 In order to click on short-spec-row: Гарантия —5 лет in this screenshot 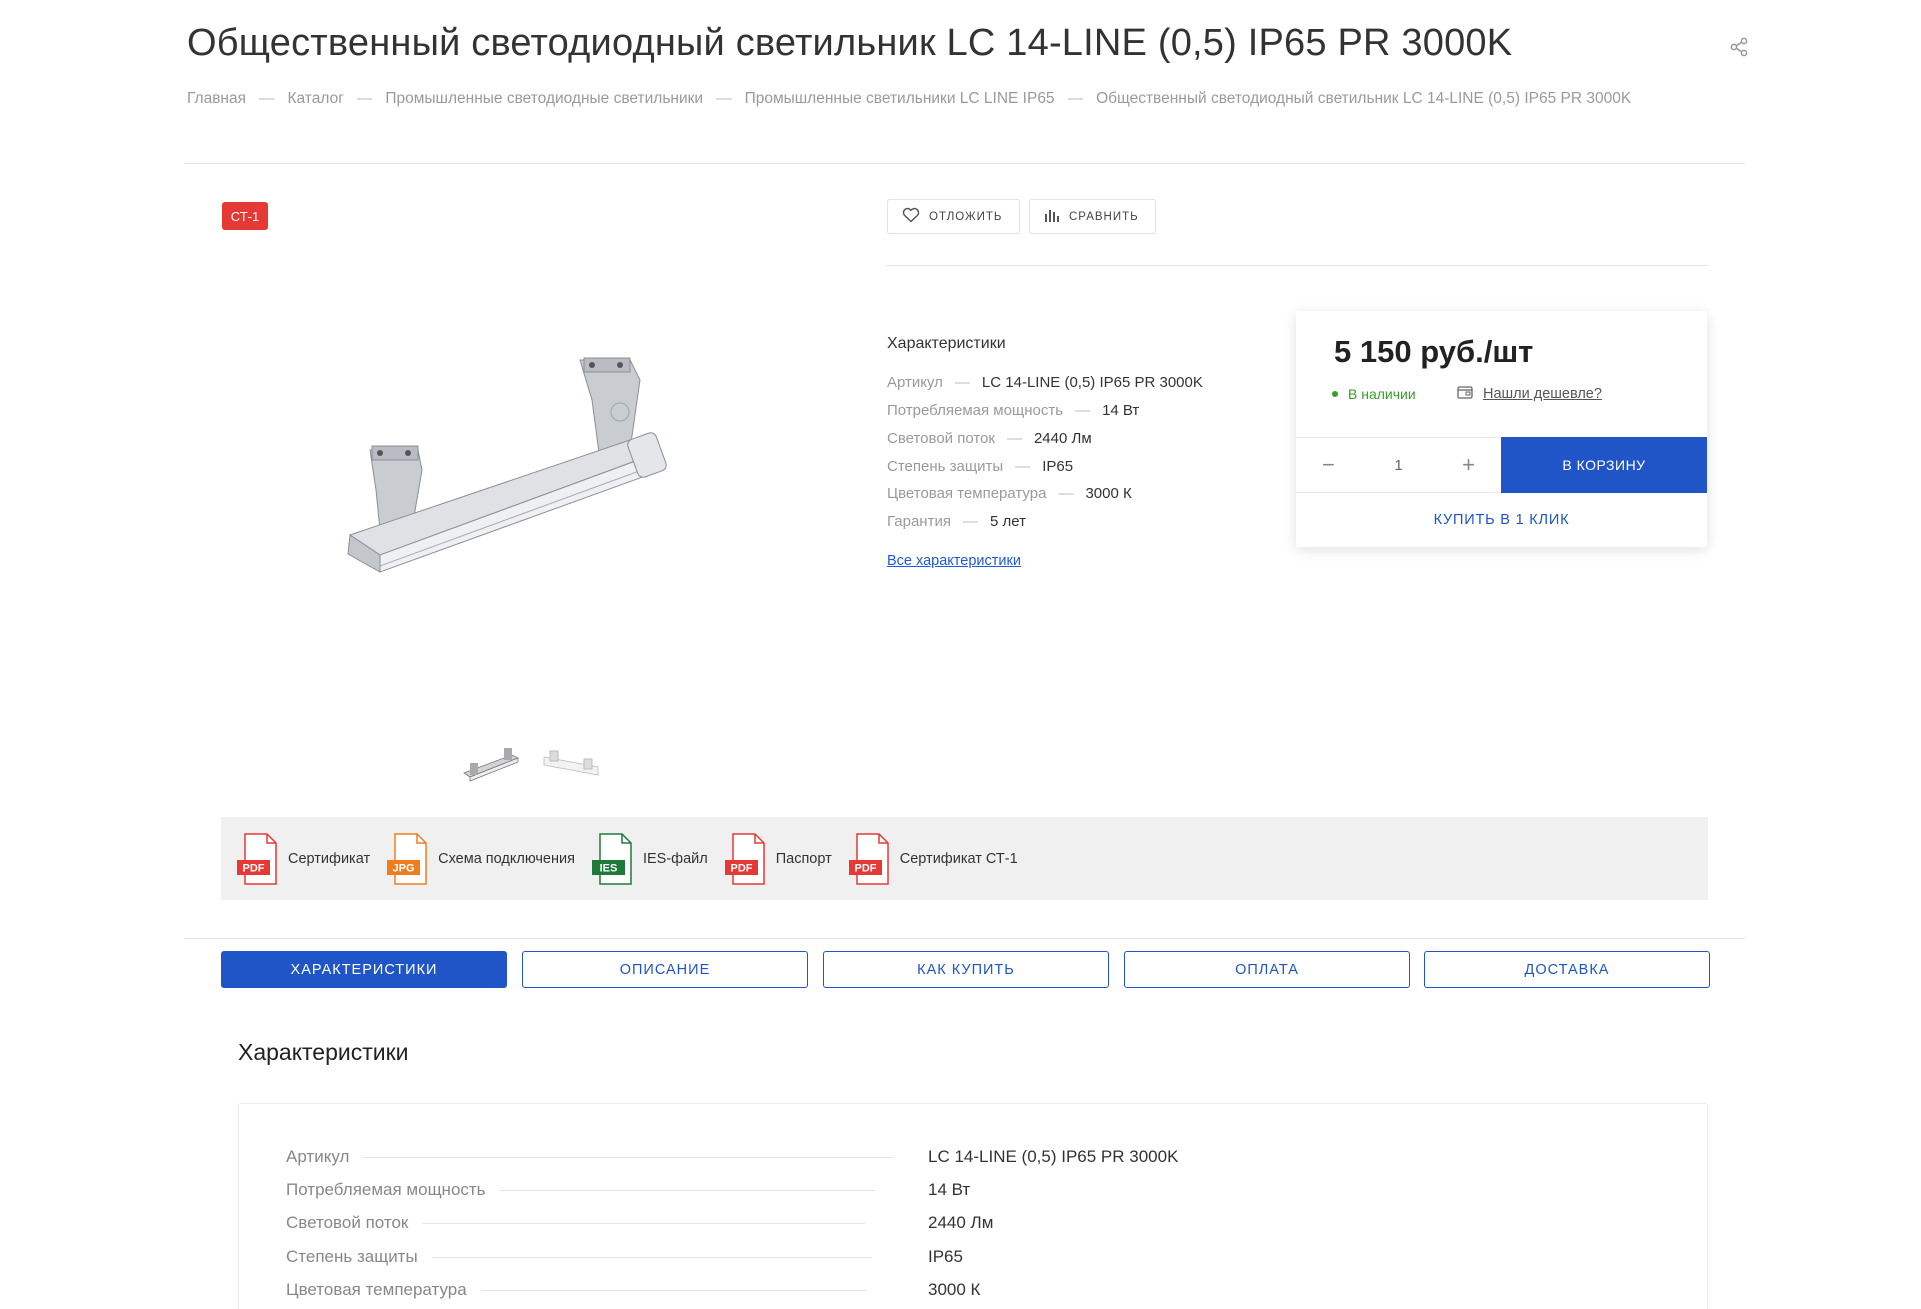, I will do `click(956, 521)`.